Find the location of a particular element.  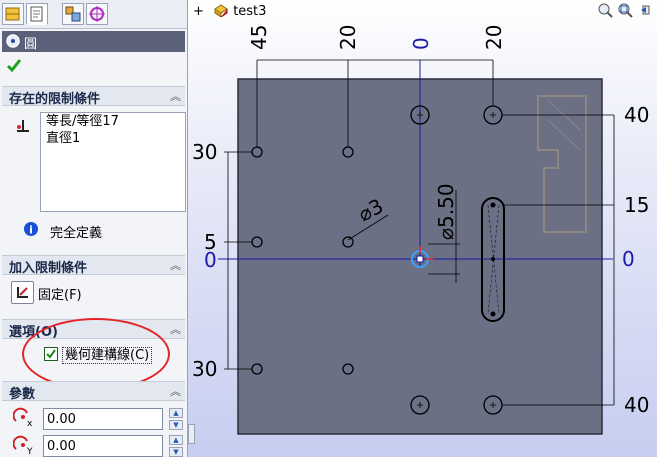

dimxpert-tab is located at coordinates (97, 14).